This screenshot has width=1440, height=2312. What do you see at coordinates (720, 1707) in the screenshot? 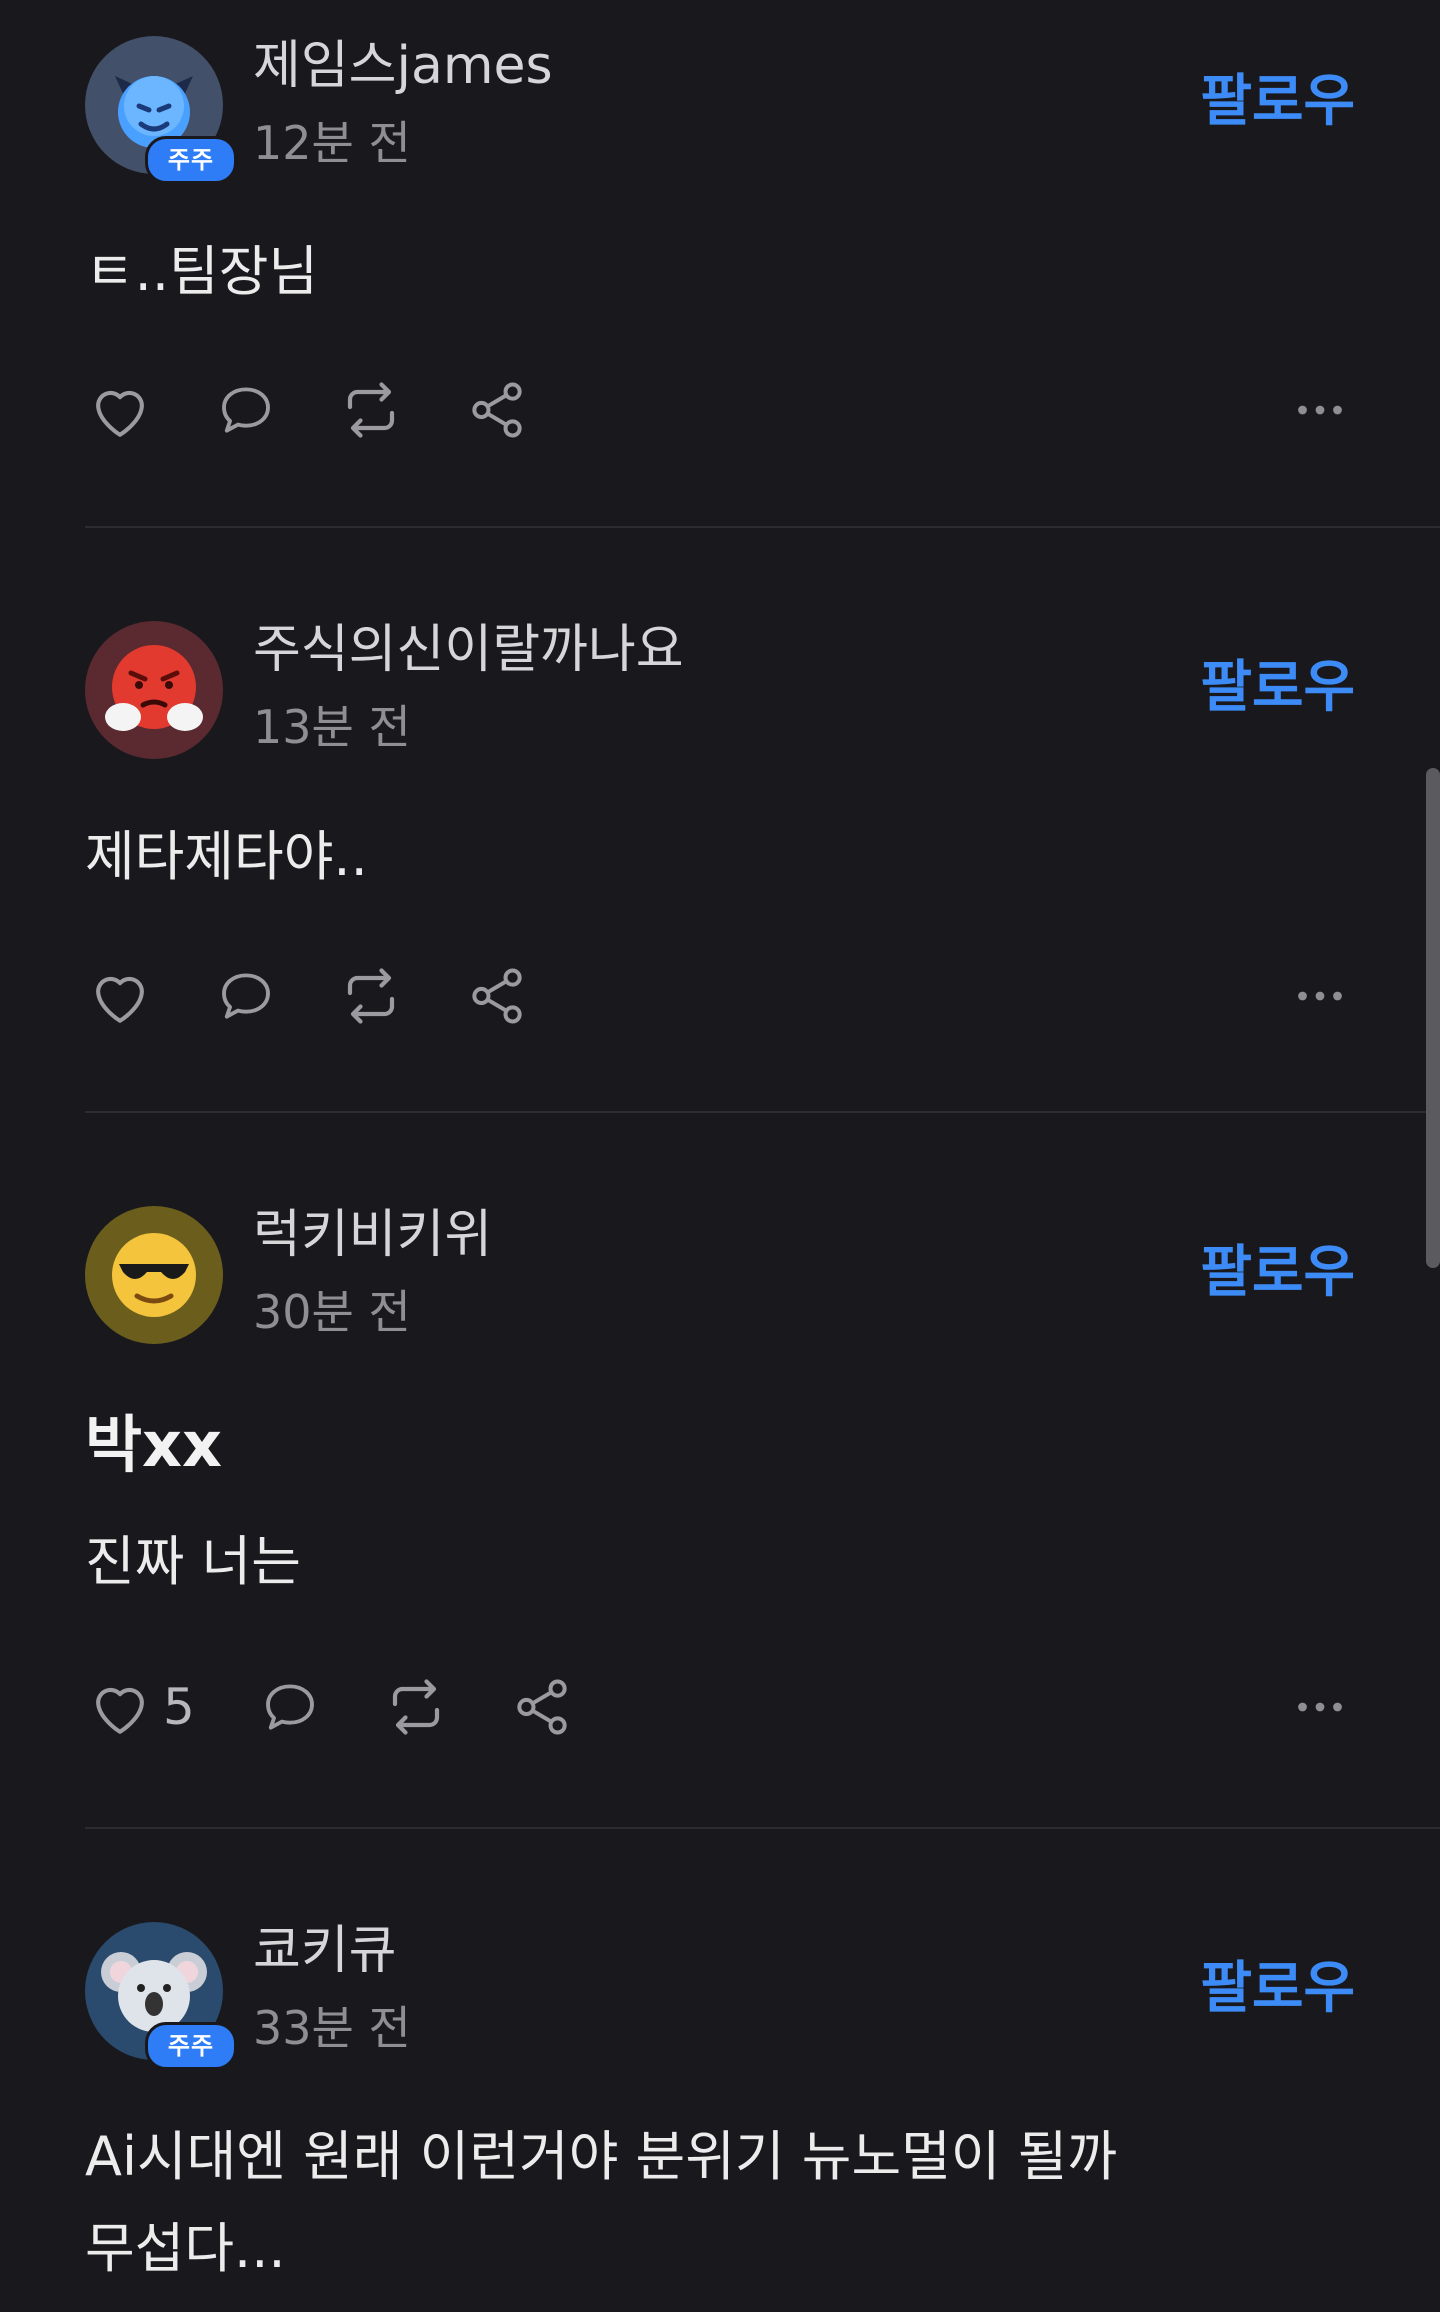
I see `action-bar: 5` at bounding box center [720, 1707].